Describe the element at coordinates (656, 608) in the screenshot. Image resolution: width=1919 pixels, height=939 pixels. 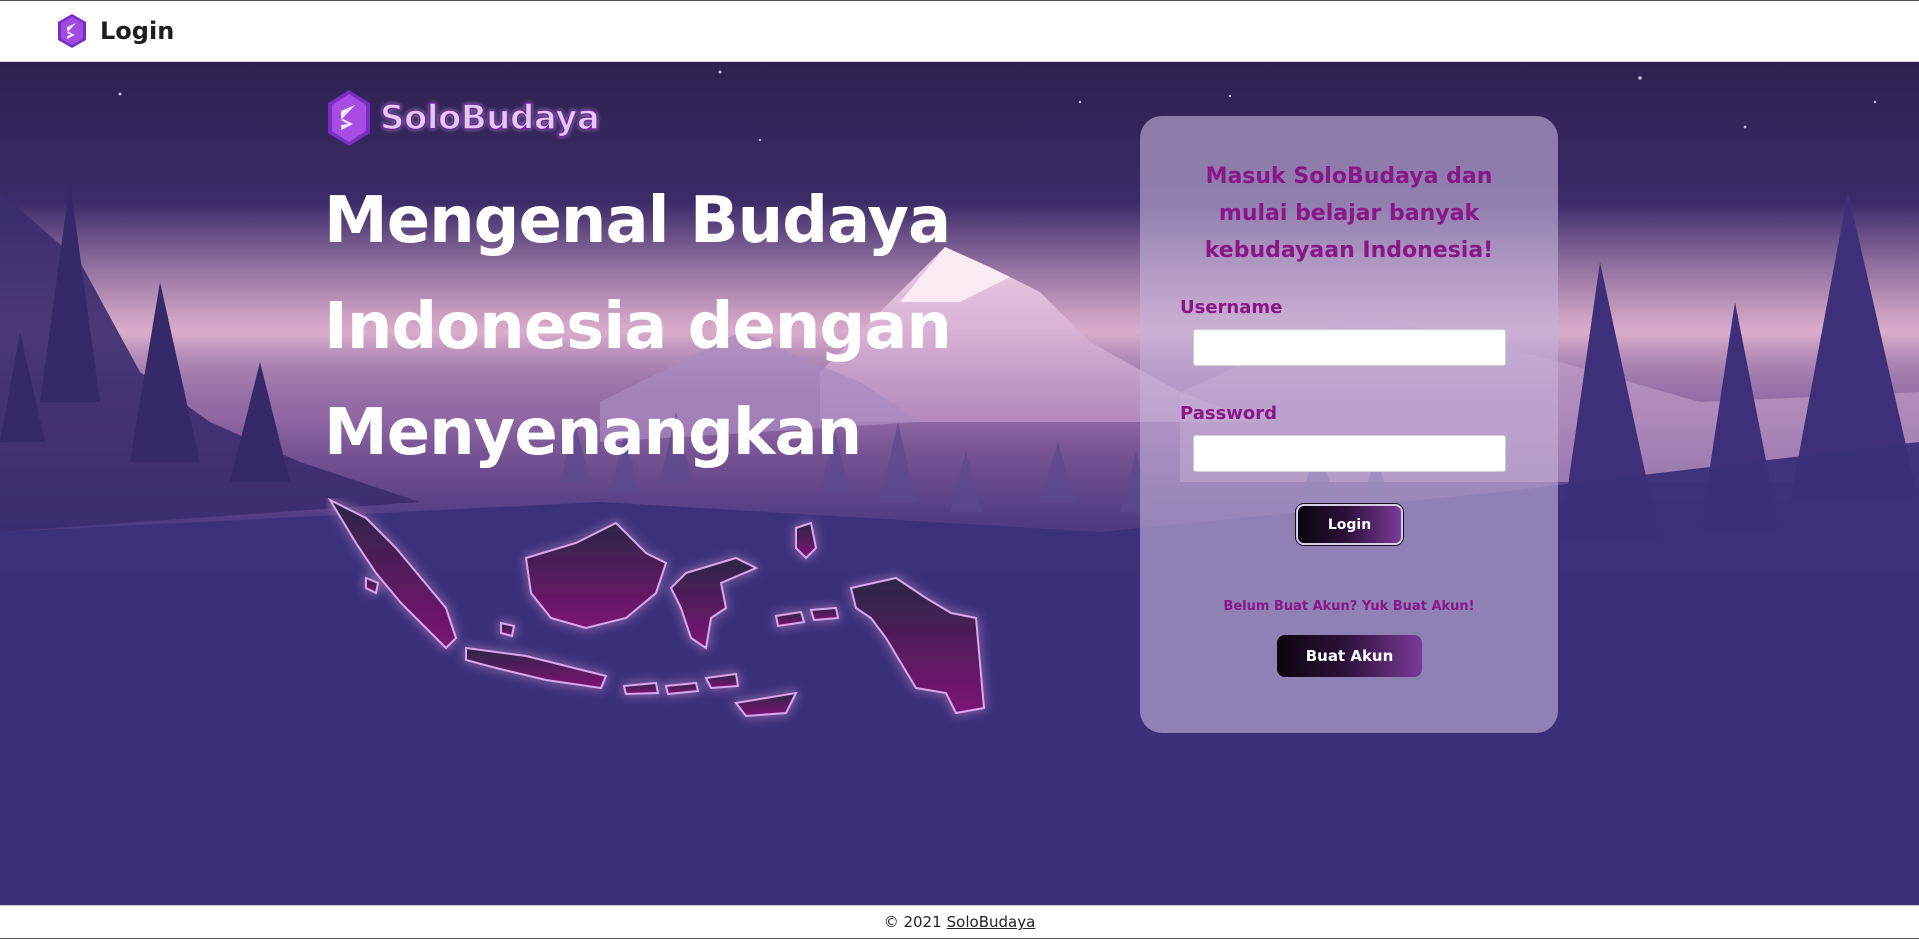
I see `indonesia-map-icon` at that location.